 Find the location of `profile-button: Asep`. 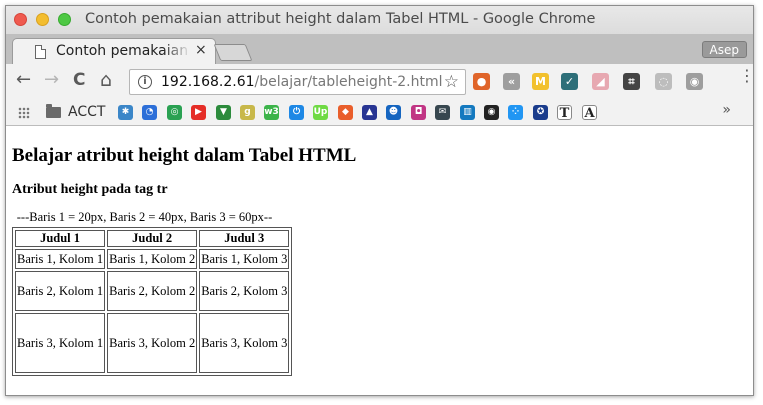

profile-button: Asep is located at coordinates (724, 49).